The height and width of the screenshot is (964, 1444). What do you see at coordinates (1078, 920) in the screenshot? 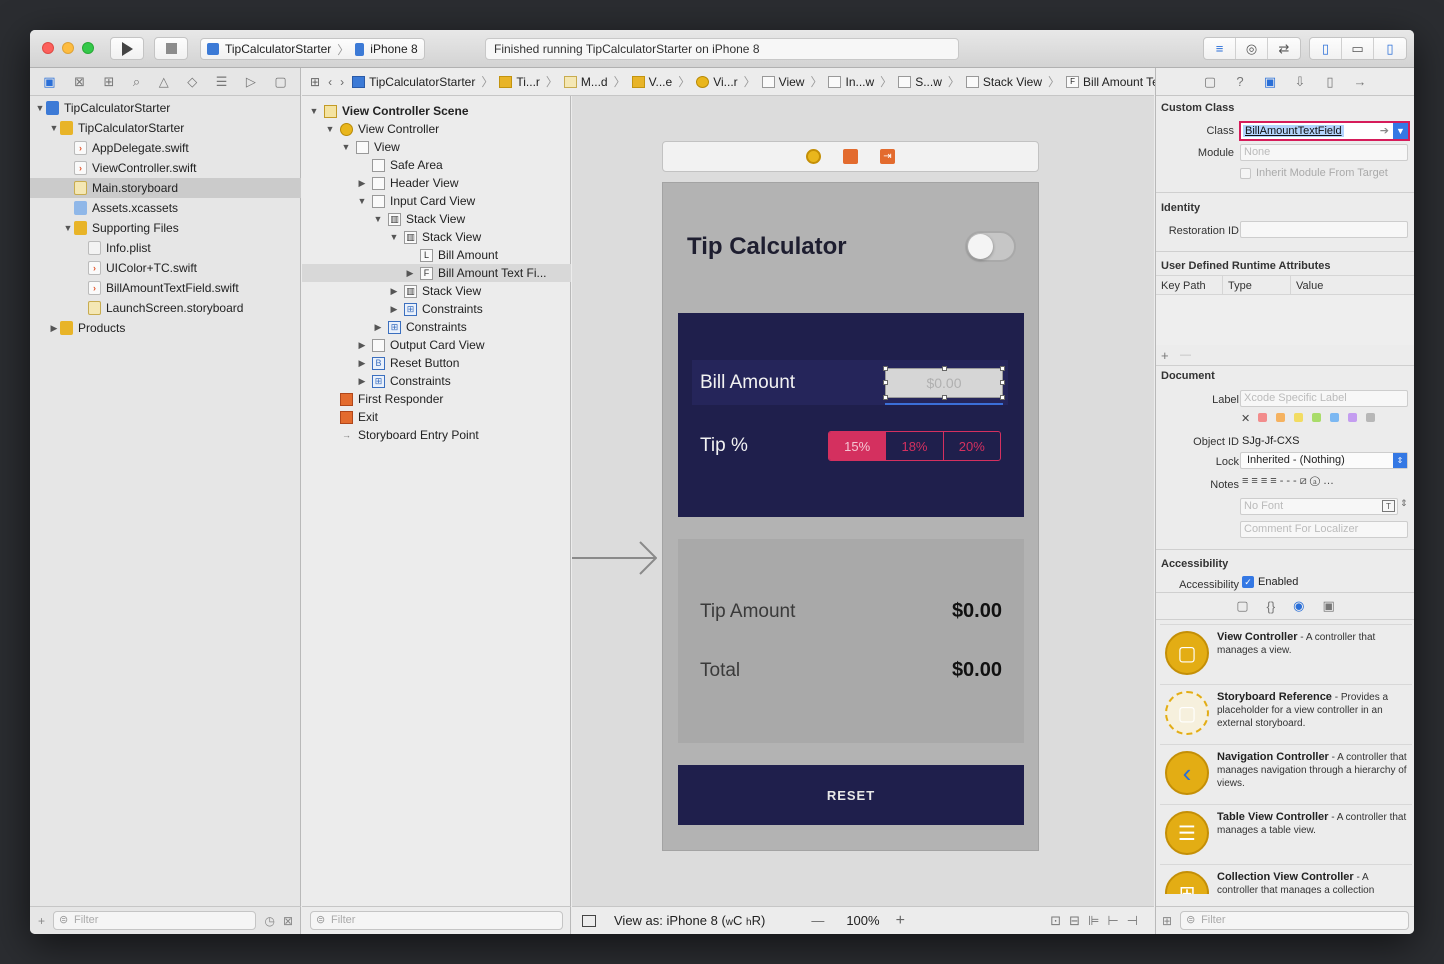
I see `embed-stack-icon: ⊟` at bounding box center [1078, 920].